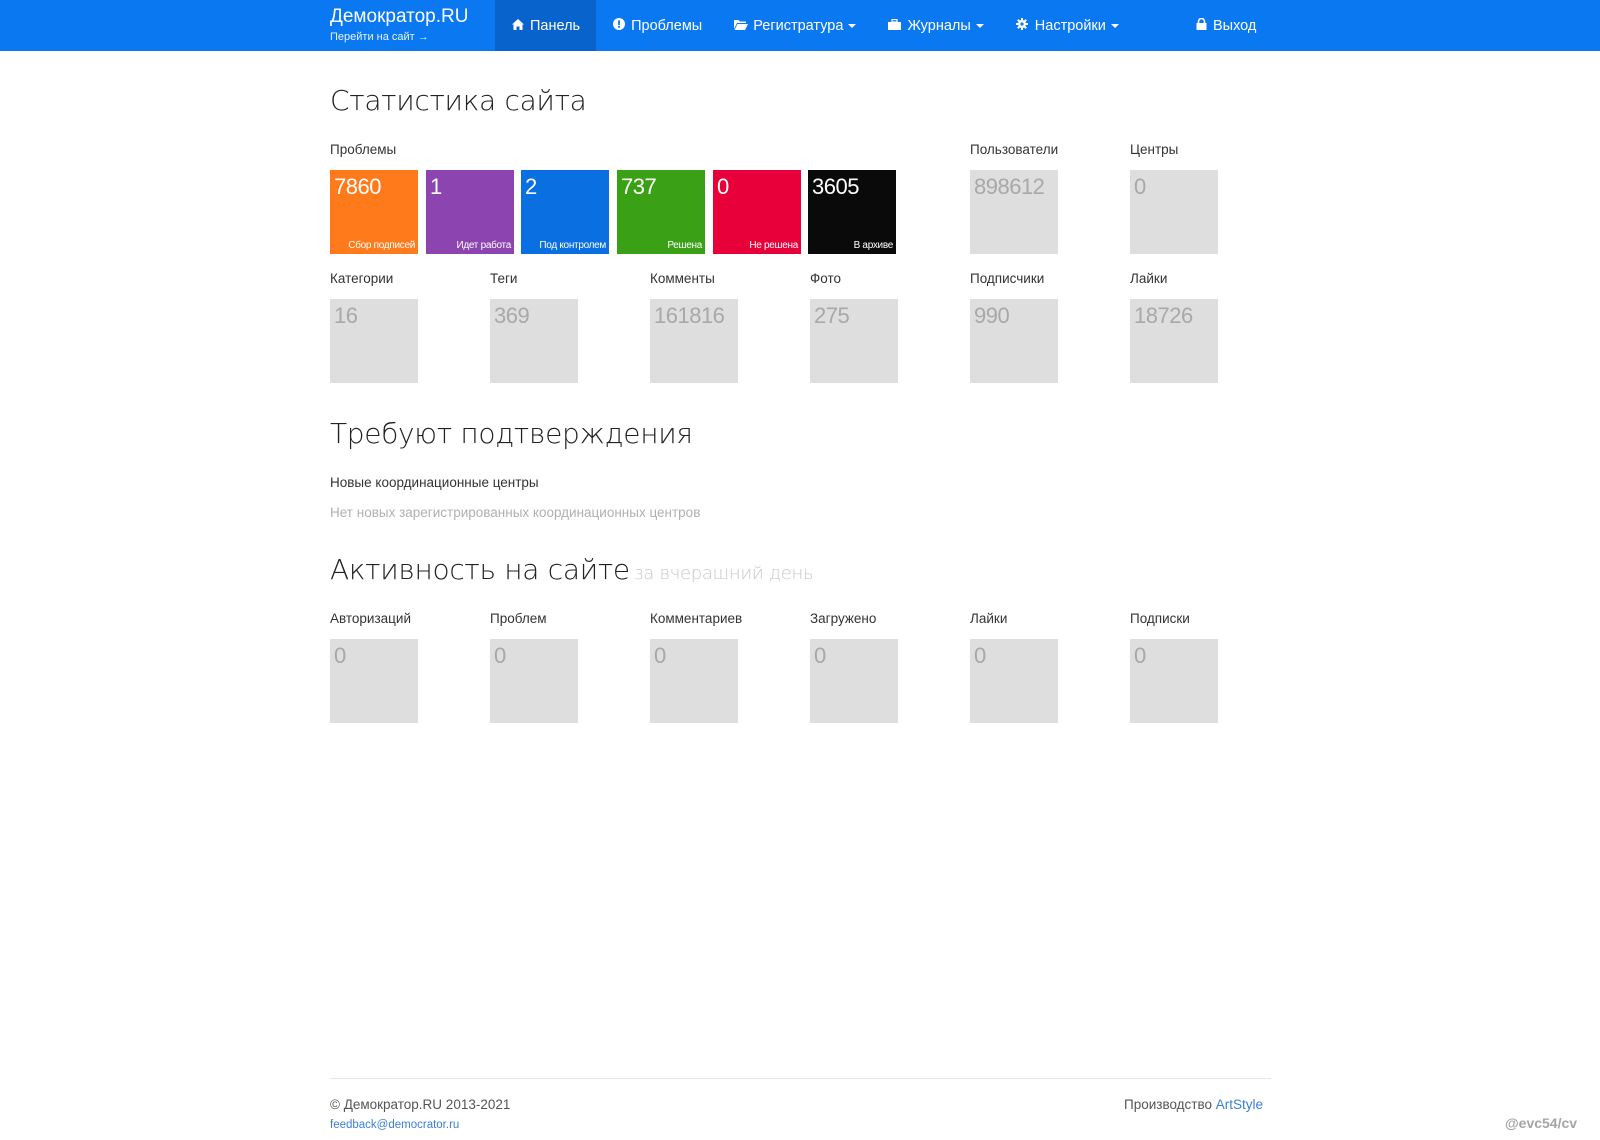 The image size is (1600, 1140). What do you see at coordinates (989, 618) in the screenshot?
I see `likes-activity-label: Лайки` at bounding box center [989, 618].